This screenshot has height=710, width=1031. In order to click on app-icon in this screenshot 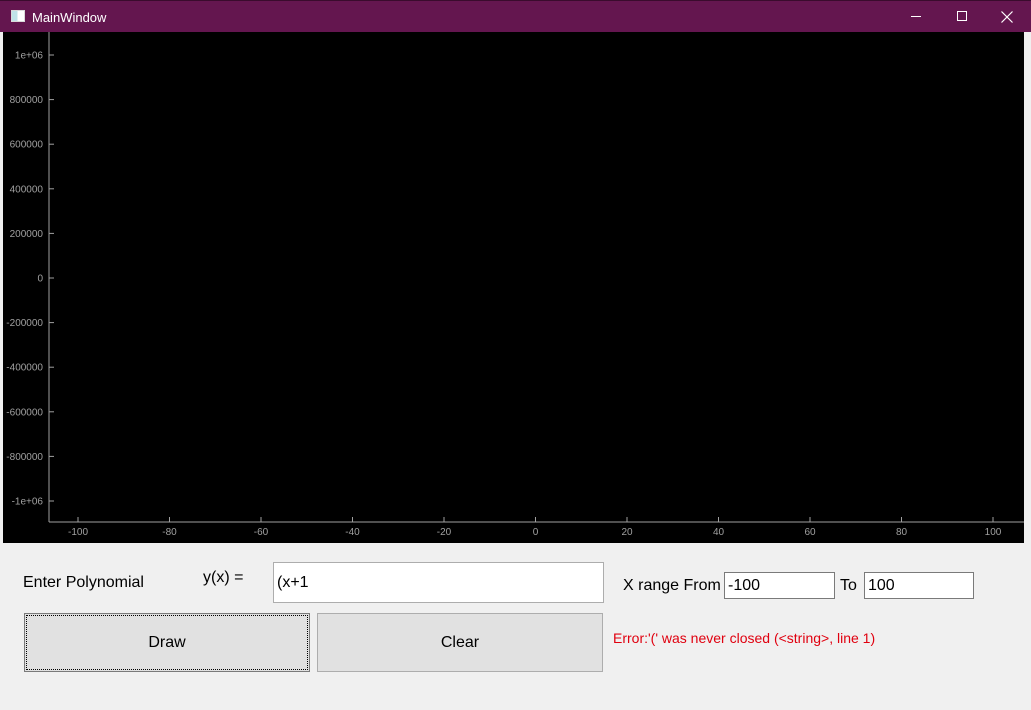, I will do `click(18, 16)`.